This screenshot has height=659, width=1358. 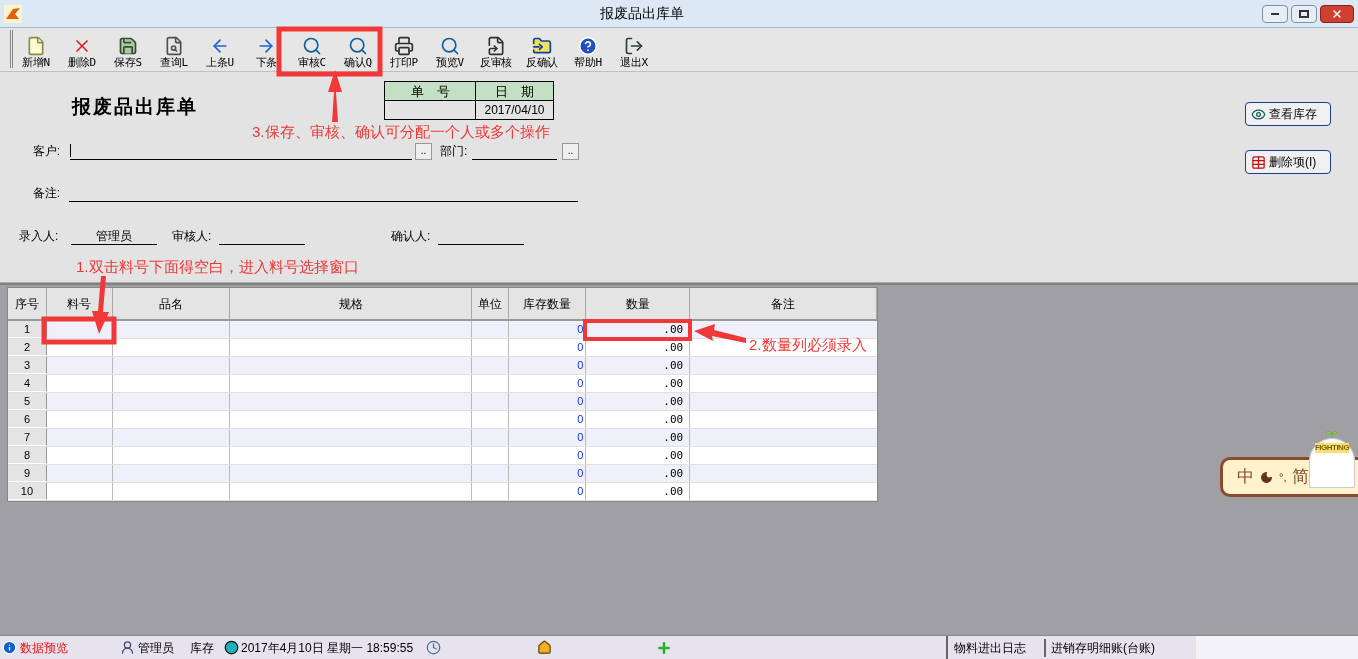 What do you see at coordinates (404, 46) in the screenshot?
I see `printer-icon` at bounding box center [404, 46].